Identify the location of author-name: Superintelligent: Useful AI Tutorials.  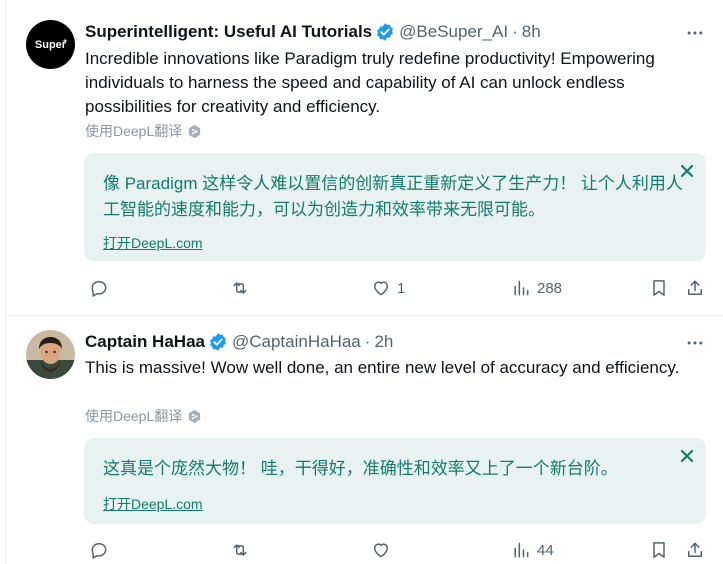
(228, 32).